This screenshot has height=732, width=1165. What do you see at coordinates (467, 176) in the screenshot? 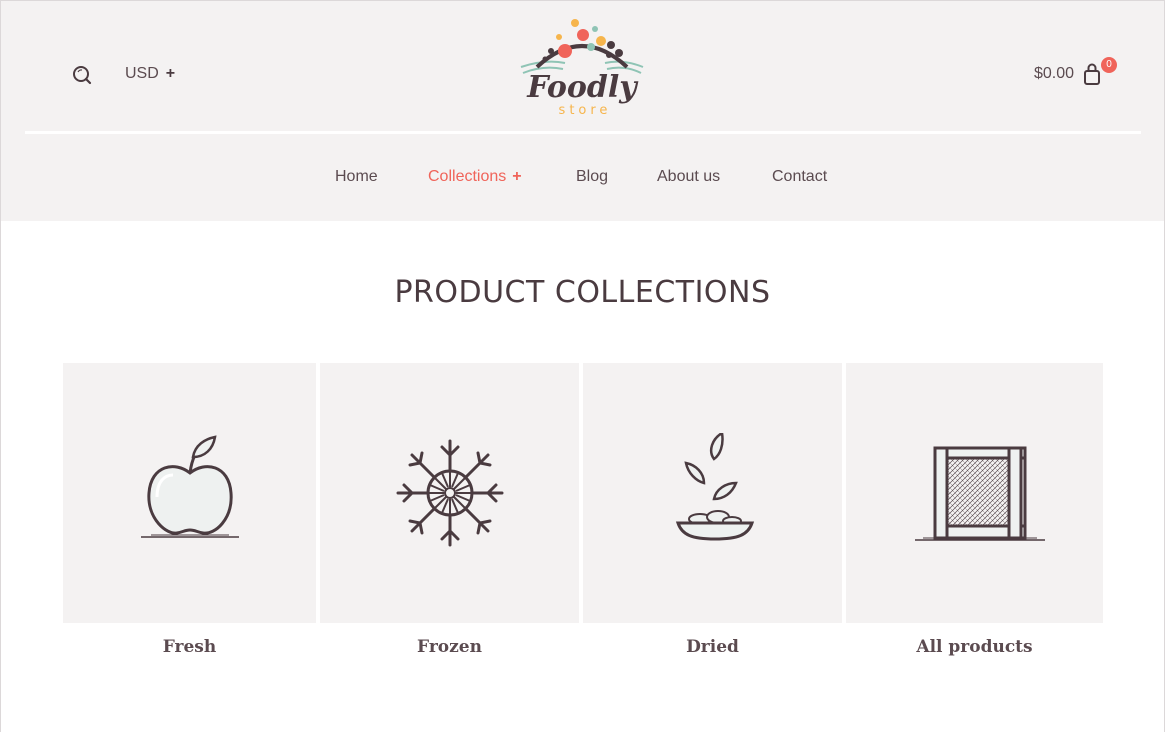
I see `nav-item-collections-label: Collections` at bounding box center [467, 176].